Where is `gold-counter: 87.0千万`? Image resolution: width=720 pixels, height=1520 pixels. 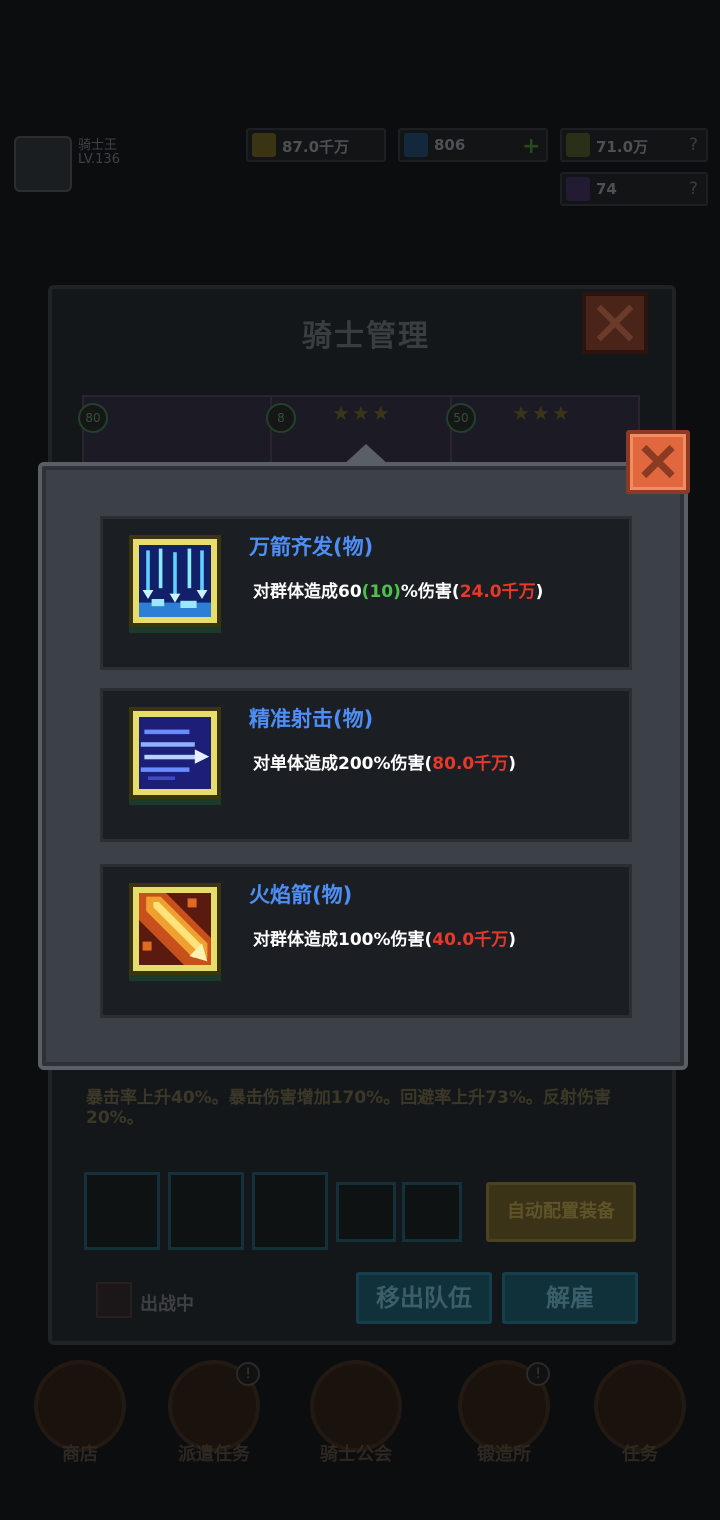 gold-counter: 87.0千万 is located at coordinates (316, 145).